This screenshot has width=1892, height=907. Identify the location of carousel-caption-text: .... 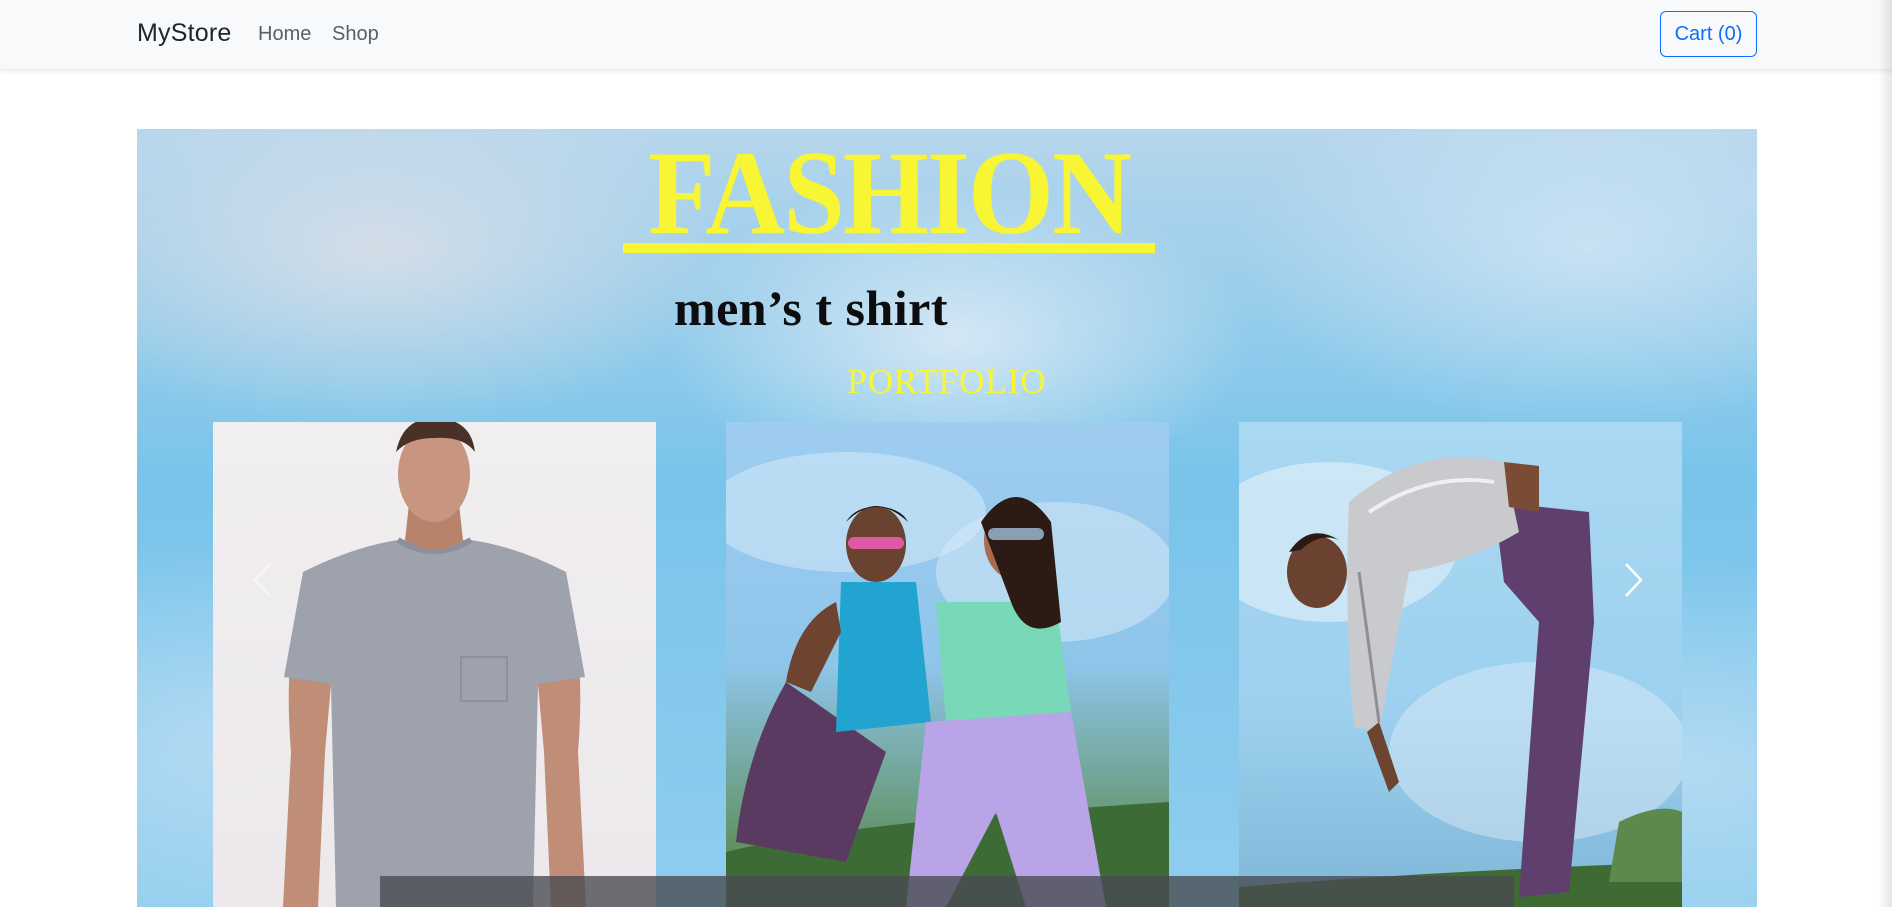
(947, 896).